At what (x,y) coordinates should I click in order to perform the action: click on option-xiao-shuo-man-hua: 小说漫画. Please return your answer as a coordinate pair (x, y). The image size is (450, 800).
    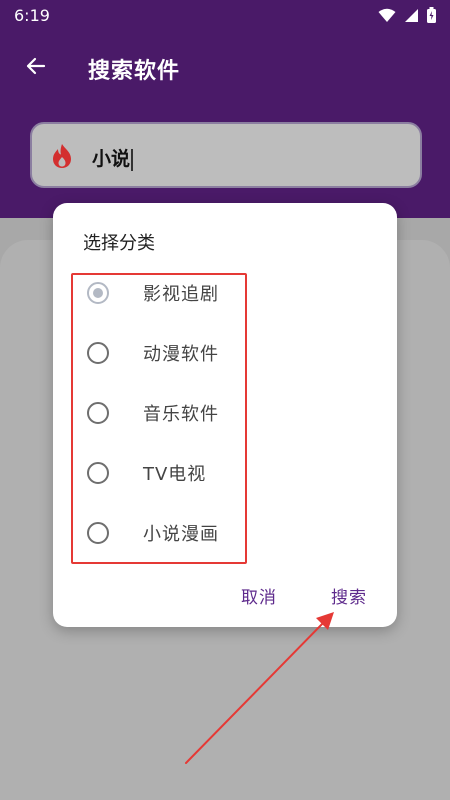
    Looking at the image, I should click on (203, 533).